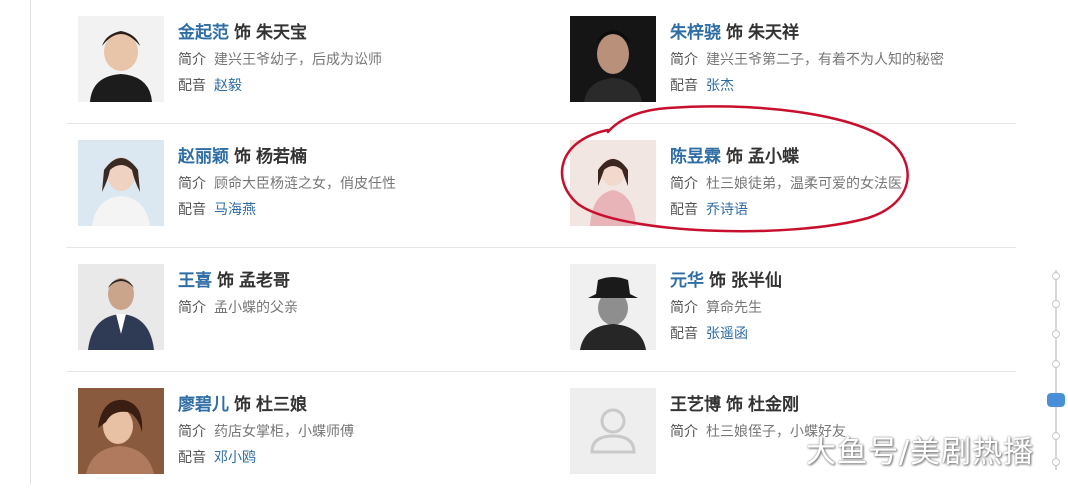 This screenshot has width=1068, height=495. What do you see at coordinates (298, 60) in the screenshot?
I see `intro-text: 建兴王爷幼子，后成为讼师` at bounding box center [298, 60].